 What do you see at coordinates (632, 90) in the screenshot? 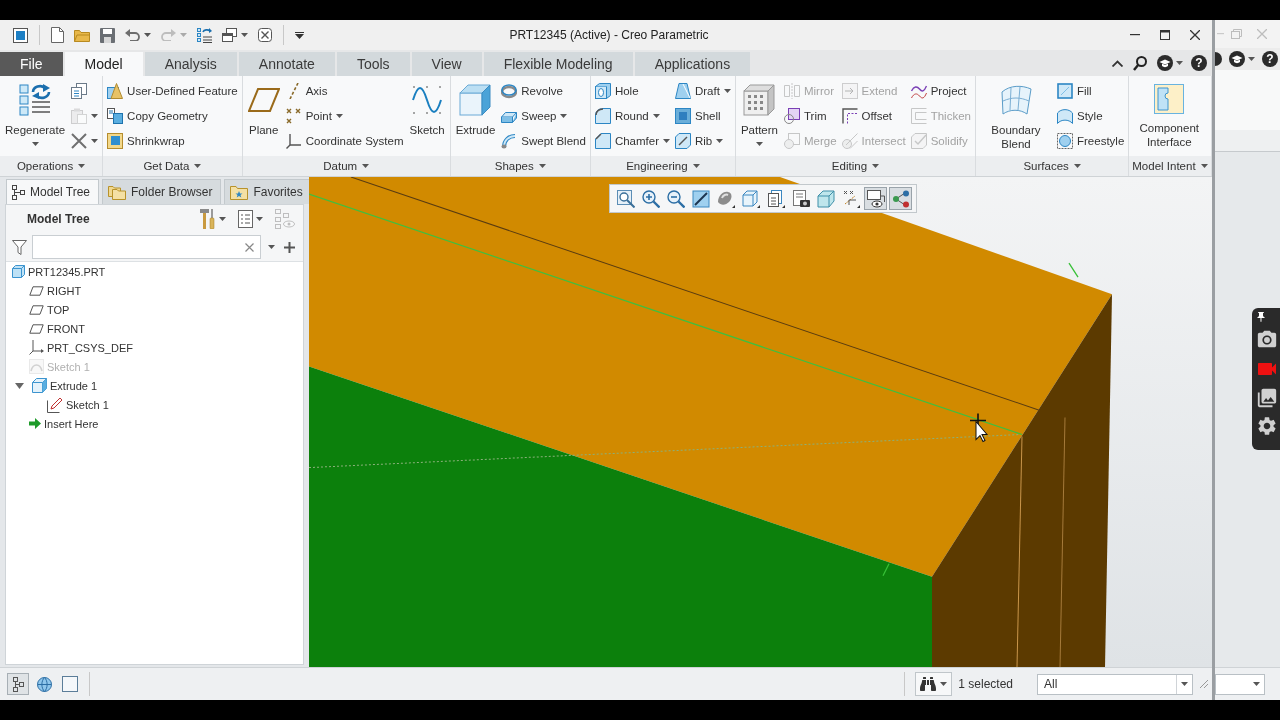
I see `hole-button: Hole` at bounding box center [632, 90].